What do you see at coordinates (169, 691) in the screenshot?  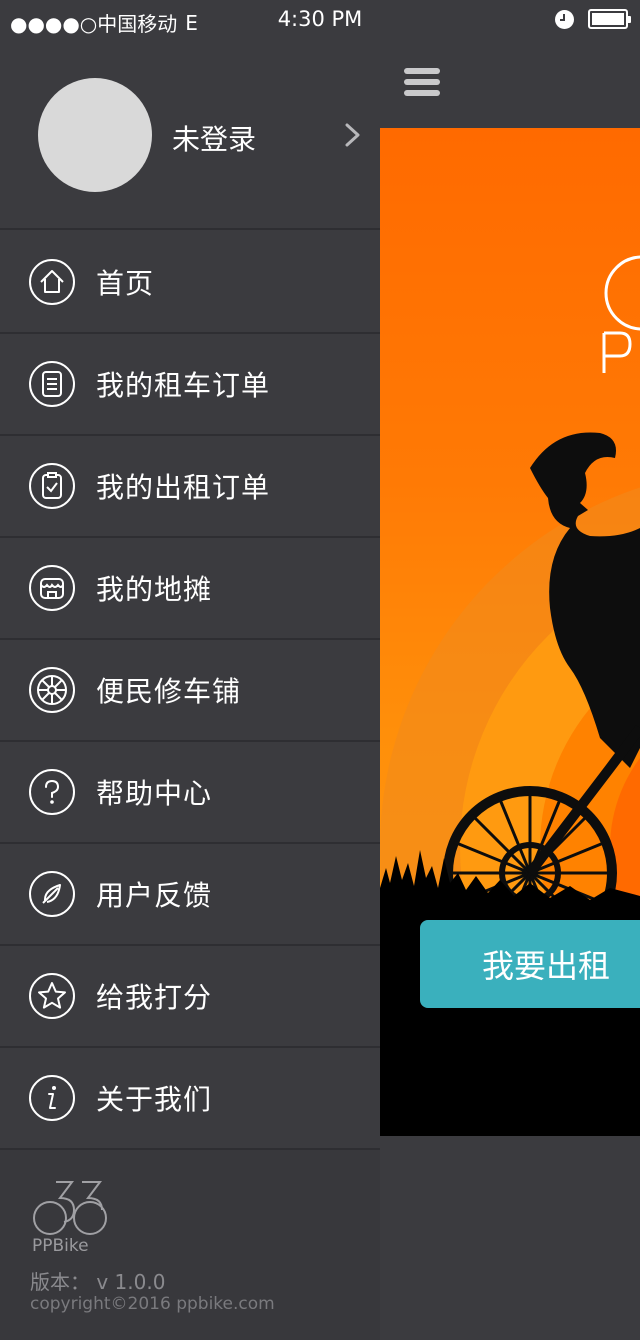 I see `sidebar-item-label: 便民修车铺` at bounding box center [169, 691].